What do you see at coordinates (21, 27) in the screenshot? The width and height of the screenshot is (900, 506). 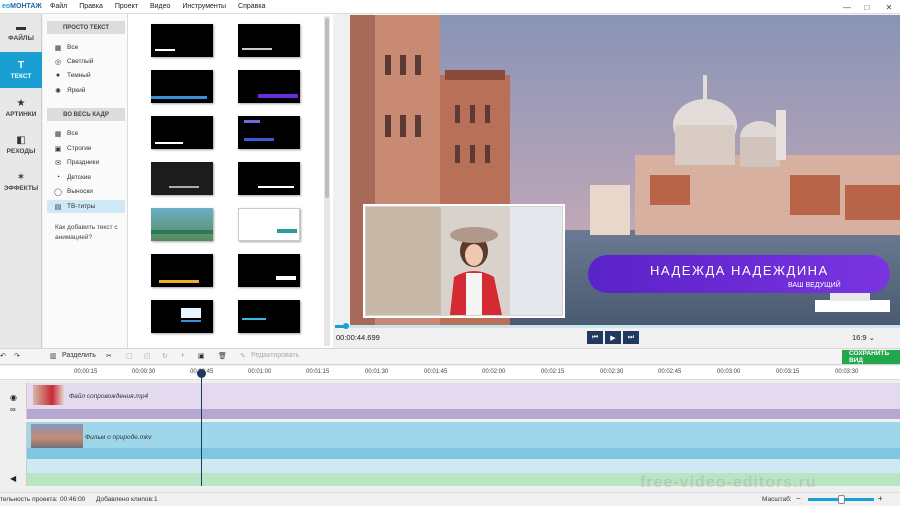 I see `folder-icon: ▬` at bounding box center [21, 27].